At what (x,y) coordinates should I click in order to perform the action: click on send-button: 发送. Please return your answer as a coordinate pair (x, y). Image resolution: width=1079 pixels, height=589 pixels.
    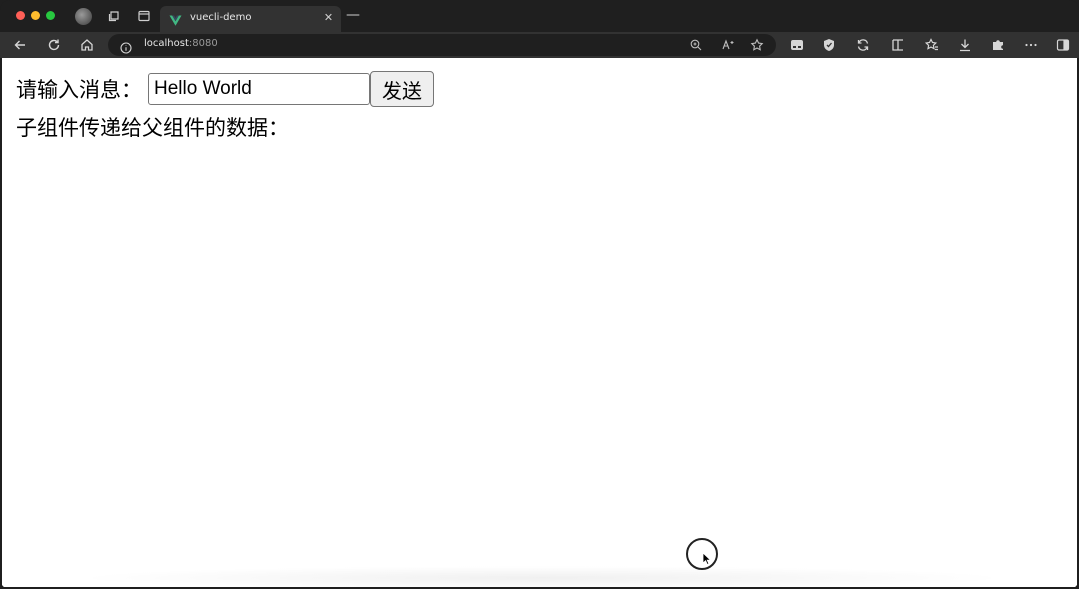
    Looking at the image, I should click on (402, 89).